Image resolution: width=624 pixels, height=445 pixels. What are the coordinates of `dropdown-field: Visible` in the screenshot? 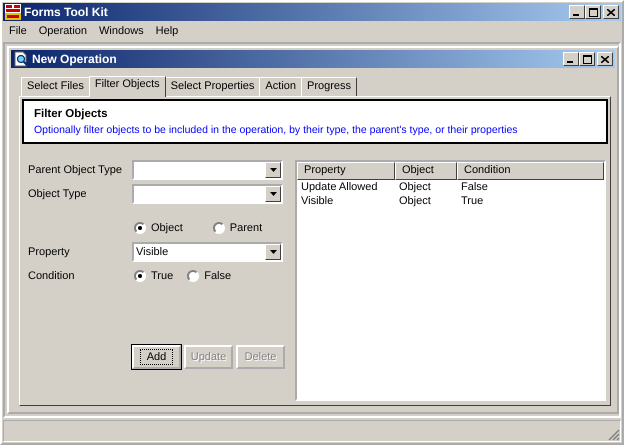 It's located at (207, 252).